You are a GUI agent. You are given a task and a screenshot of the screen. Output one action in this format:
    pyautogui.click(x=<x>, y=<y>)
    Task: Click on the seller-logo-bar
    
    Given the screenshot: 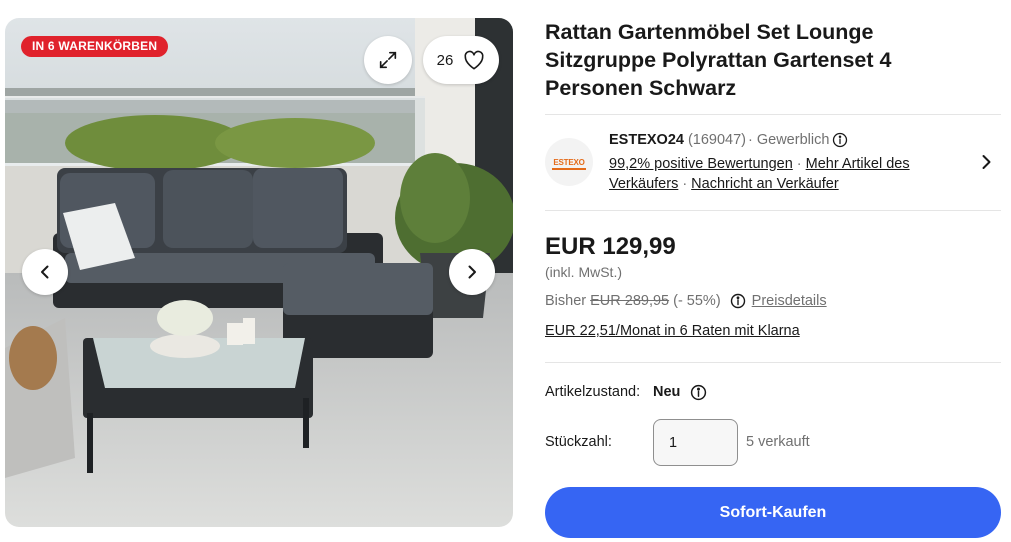 What is the action you would take?
    pyautogui.click(x=569, y=169)
    